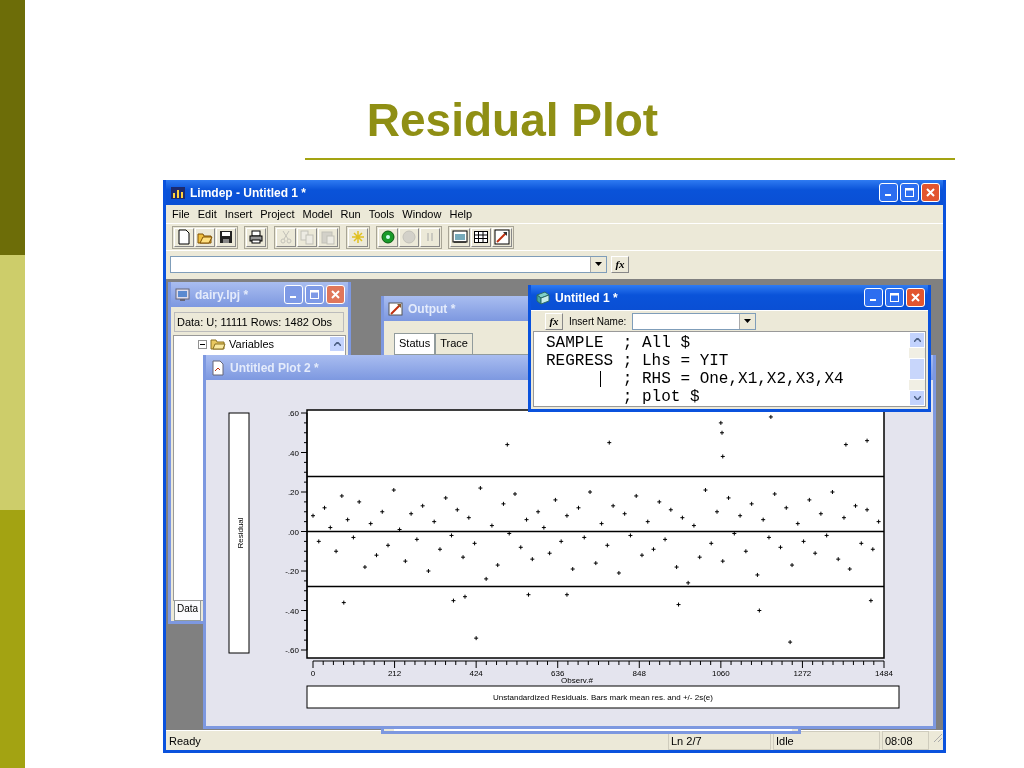 Image resolution: width=1024 pixels, height=768 pixels. Describe the element at coordinates (222, 294) in the screenshot. I see `window-title: dairy.lpj *` at that location.